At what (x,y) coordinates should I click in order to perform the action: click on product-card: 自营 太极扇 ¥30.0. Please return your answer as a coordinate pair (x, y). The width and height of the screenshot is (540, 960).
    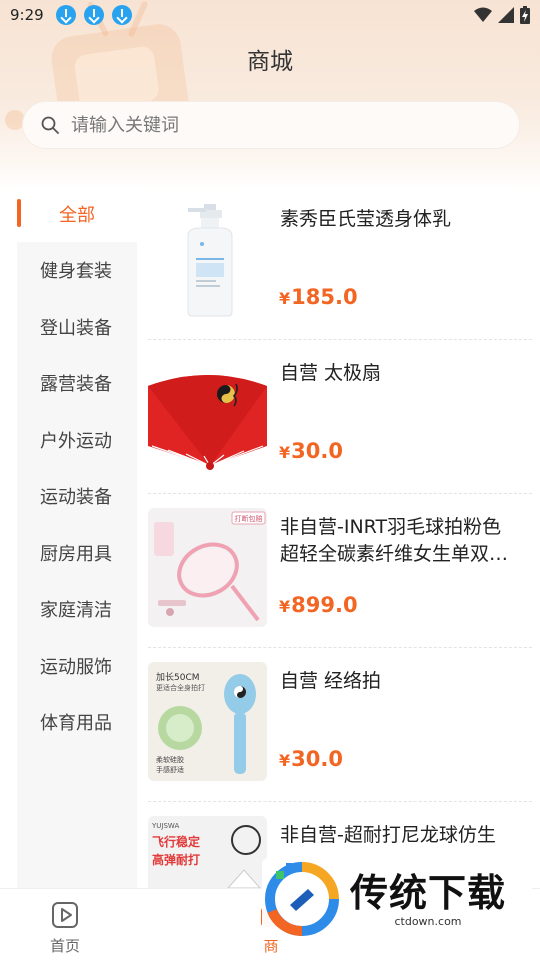
    Looking at the image, I should click on (340, 417).